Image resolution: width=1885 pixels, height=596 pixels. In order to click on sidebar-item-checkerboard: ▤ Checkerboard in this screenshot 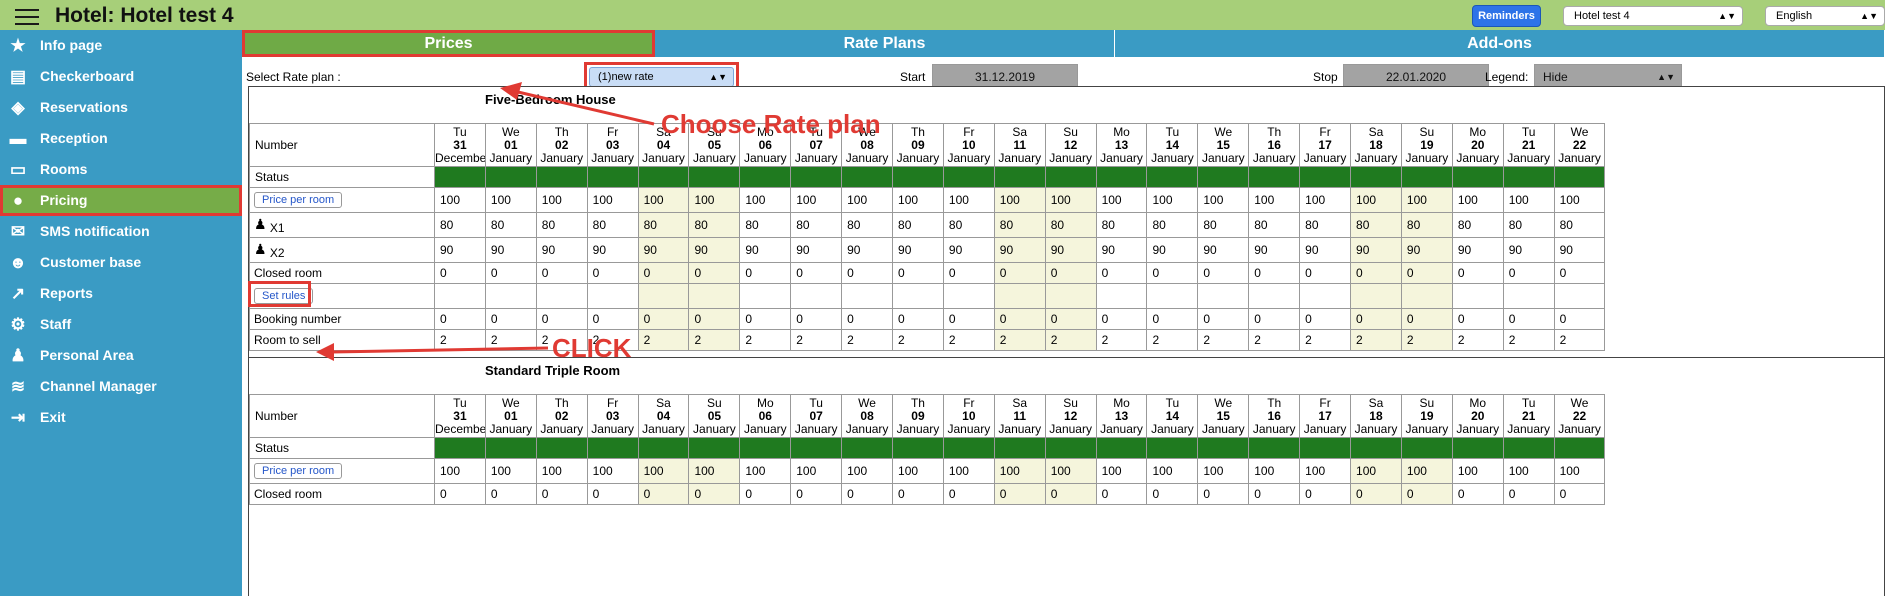, I will do `click(121, 76)`.